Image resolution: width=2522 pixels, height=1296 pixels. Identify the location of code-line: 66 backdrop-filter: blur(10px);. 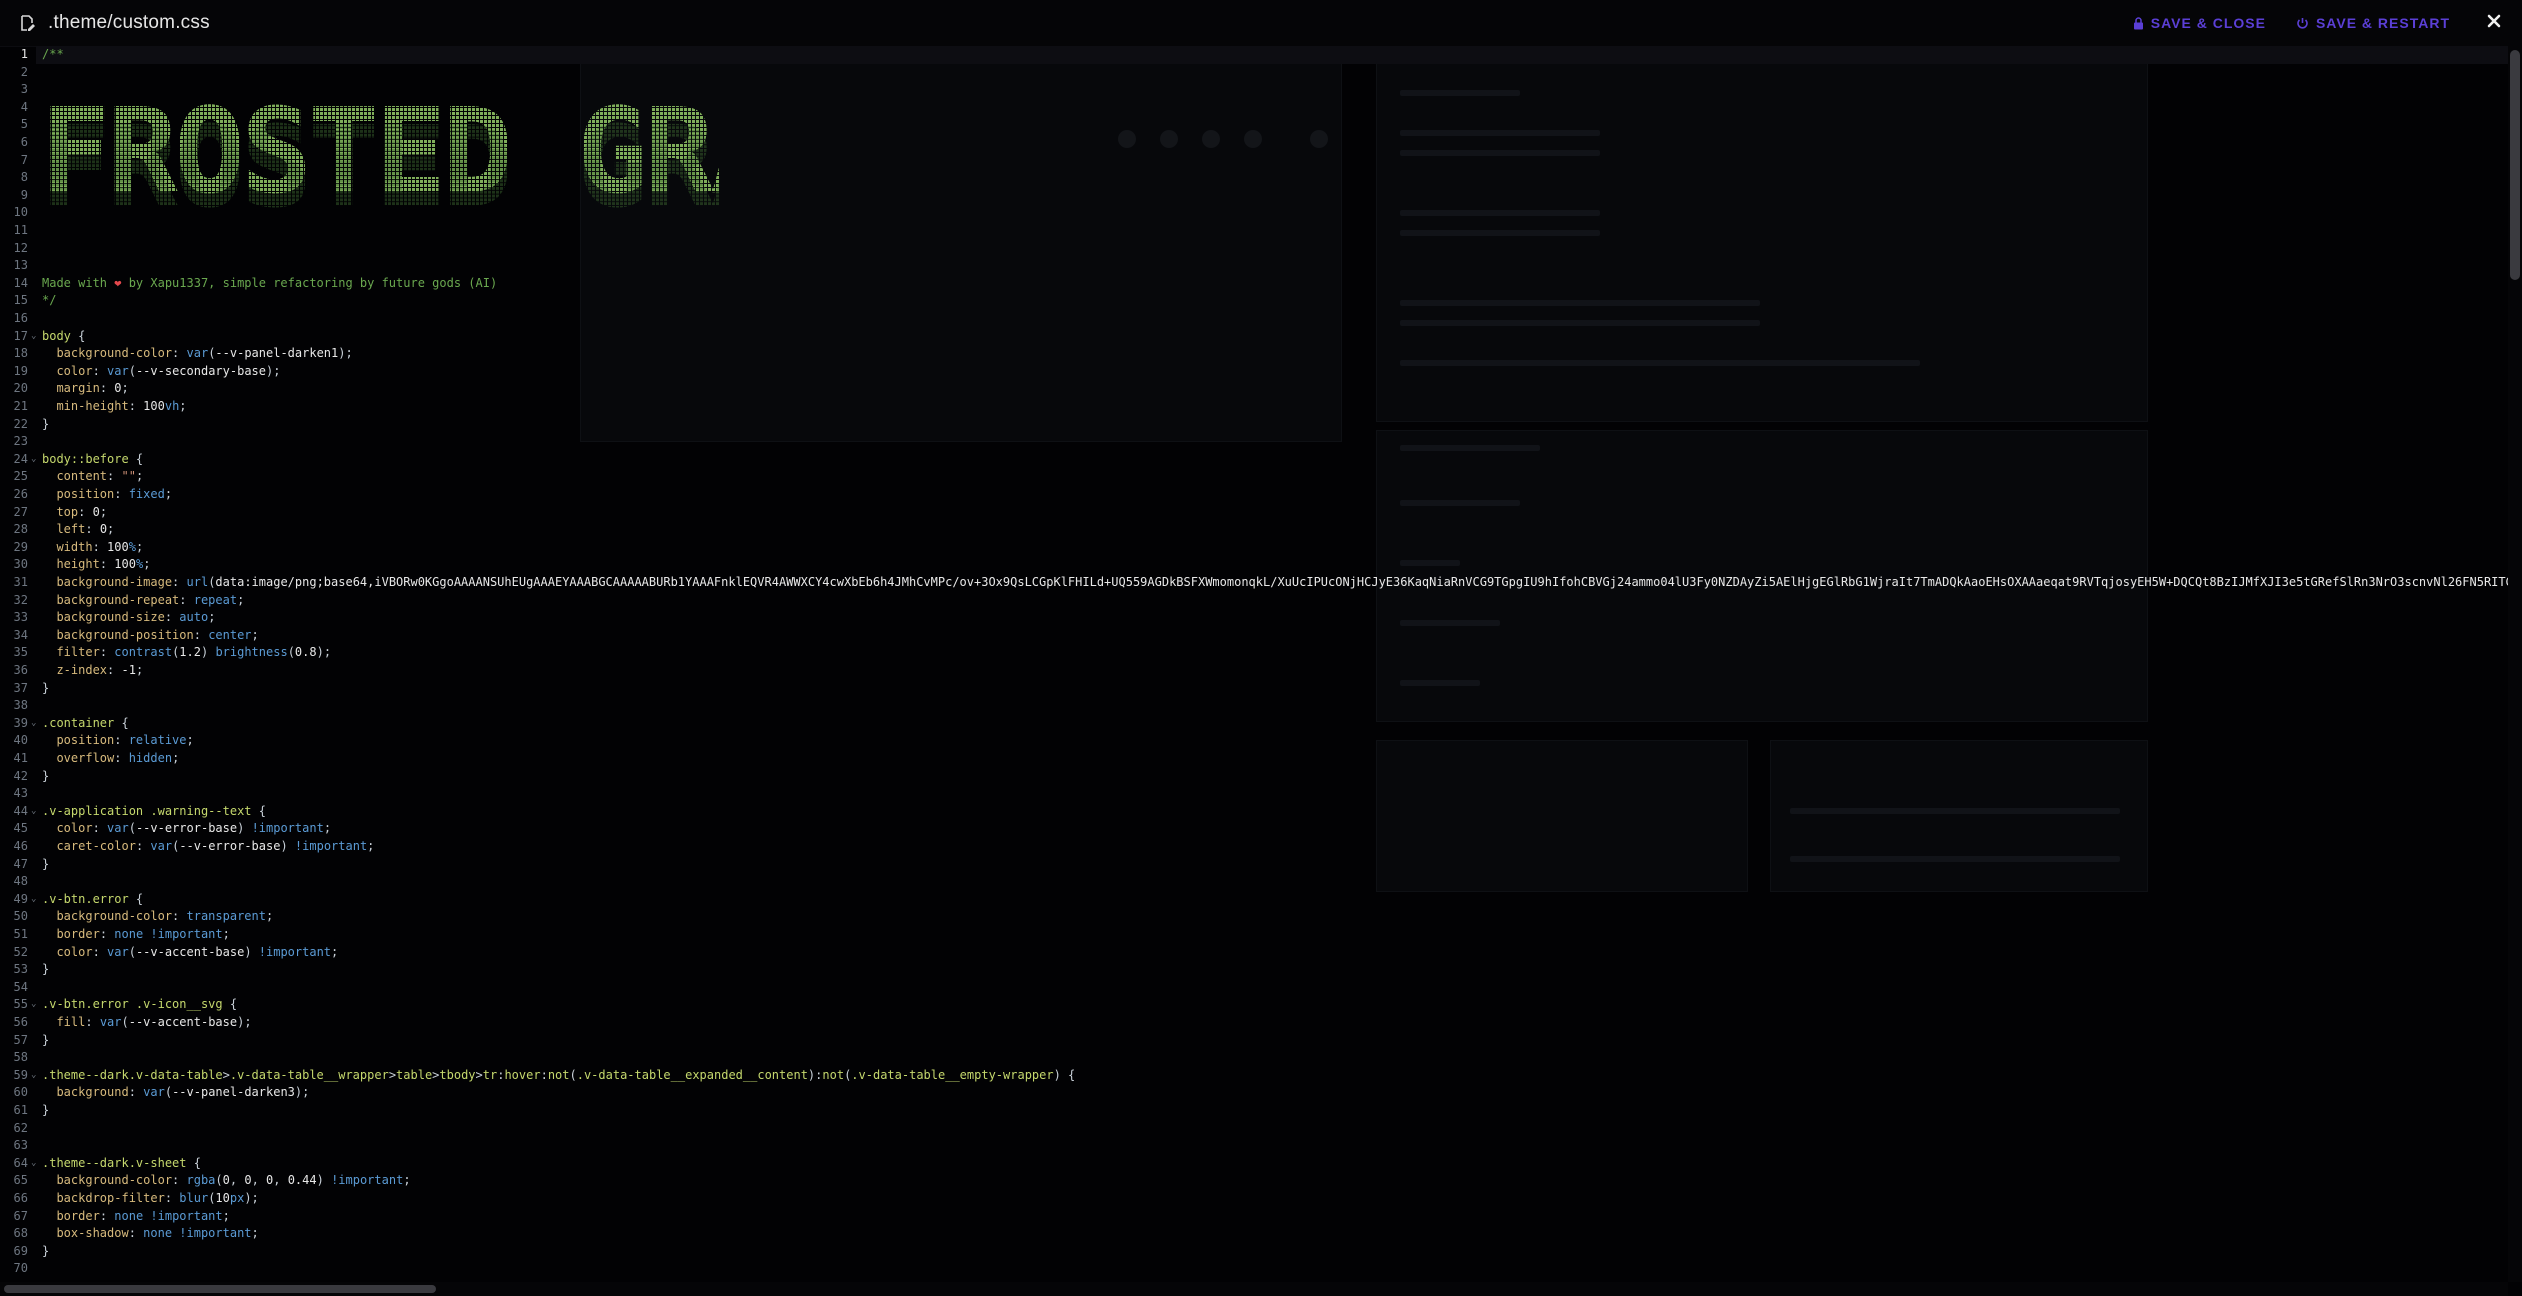
(1250, 1199).